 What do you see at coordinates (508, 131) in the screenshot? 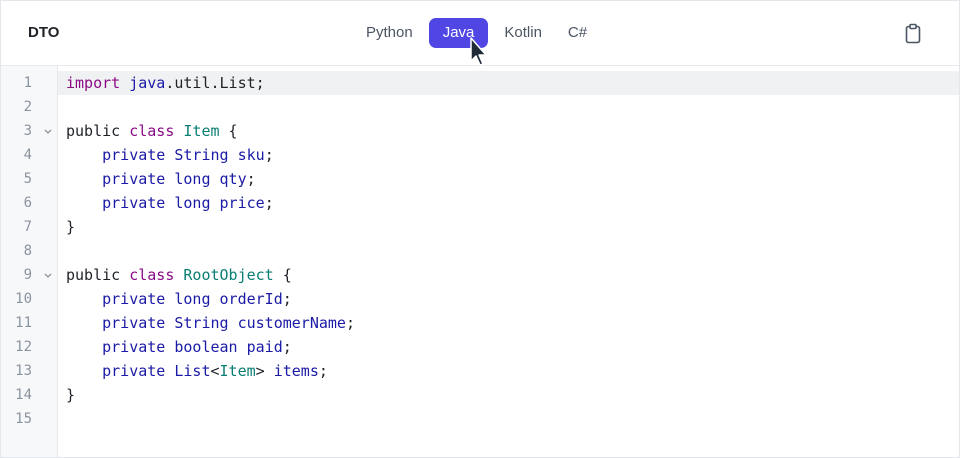
I see `code-text: public class Item {` at bounding box center [508, 131].